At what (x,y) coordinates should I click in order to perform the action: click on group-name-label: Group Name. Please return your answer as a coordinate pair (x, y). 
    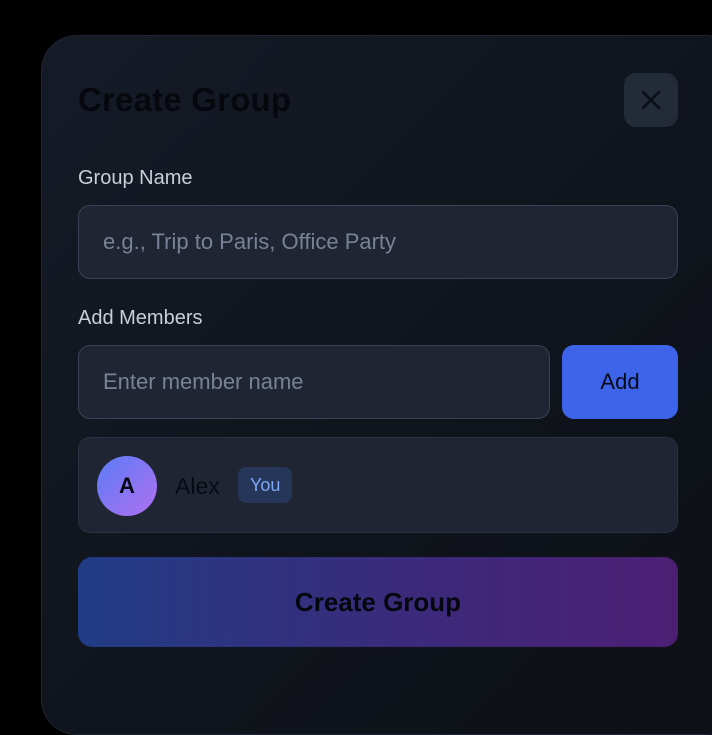
    Looking at the image, I should click on (135, 178).